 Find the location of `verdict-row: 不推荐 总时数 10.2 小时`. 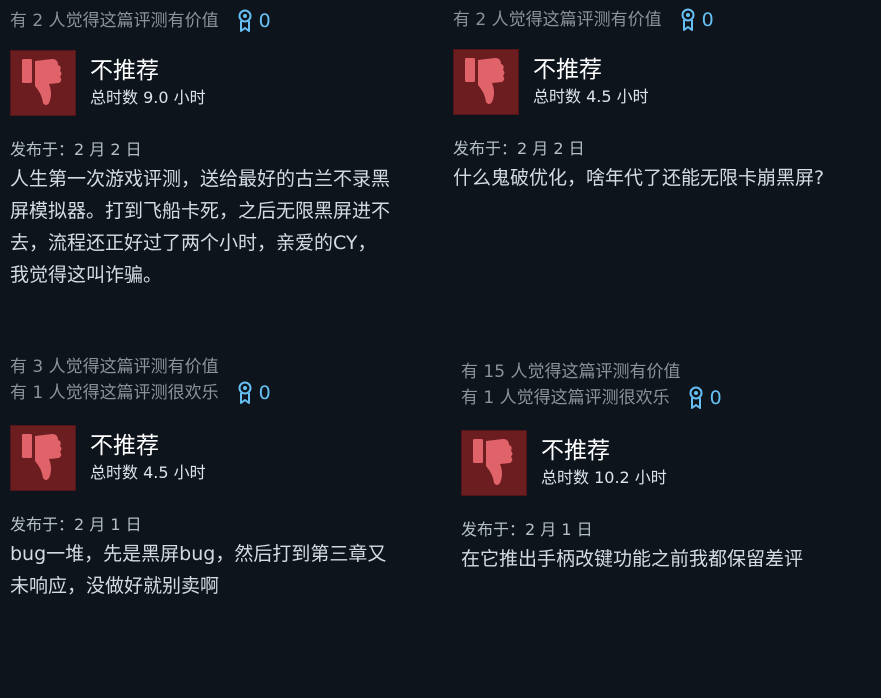

verdict-row: 不推荐 总时数 10.2 小时 is located at coordinates (671, 463).